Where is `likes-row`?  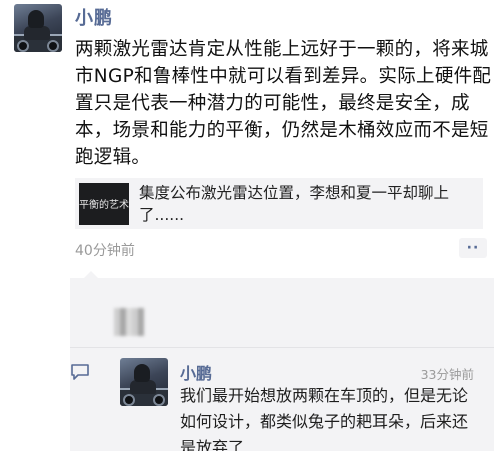
likes-row is located at coordinates (282, 313).